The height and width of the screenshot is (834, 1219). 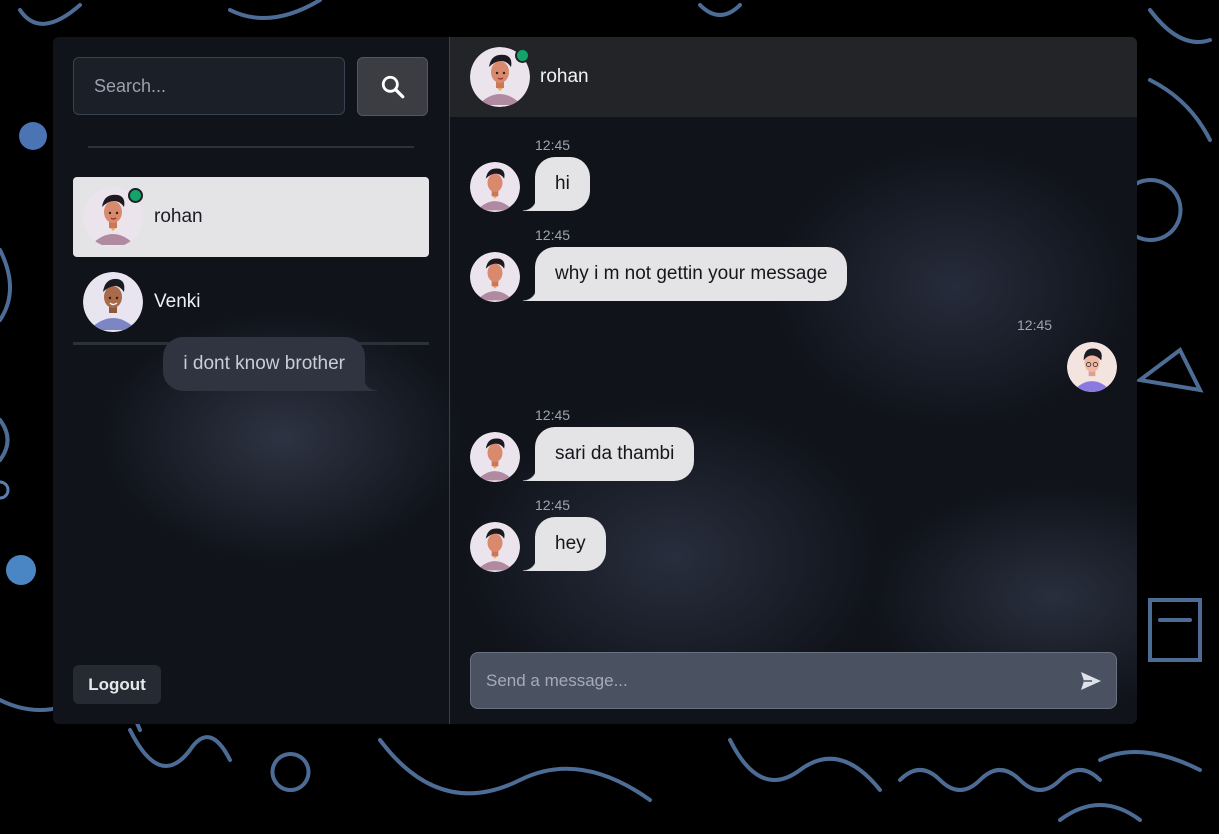 What do you see at coordinates (564, 544) in the screenshot?
I see `message-bubble: hey` at bounding box center [564, 544].